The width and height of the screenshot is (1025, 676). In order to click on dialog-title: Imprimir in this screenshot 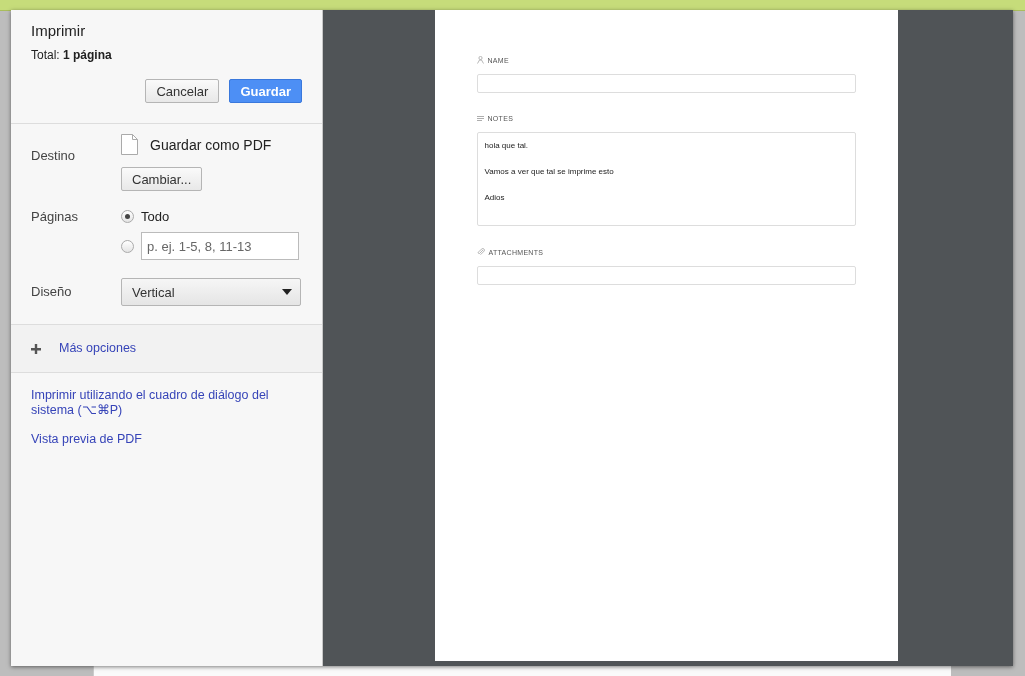, I will do `click(59, 30)`.